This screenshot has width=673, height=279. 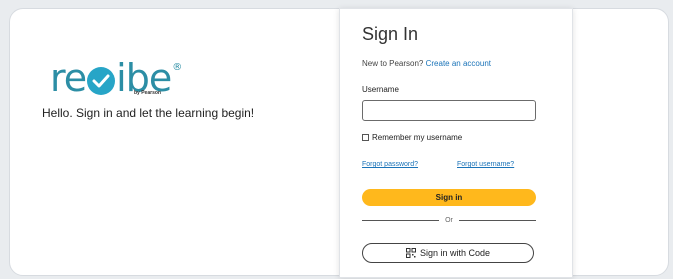 I want to click on logo-byline: by Pearson, so click(x=147, y=93).